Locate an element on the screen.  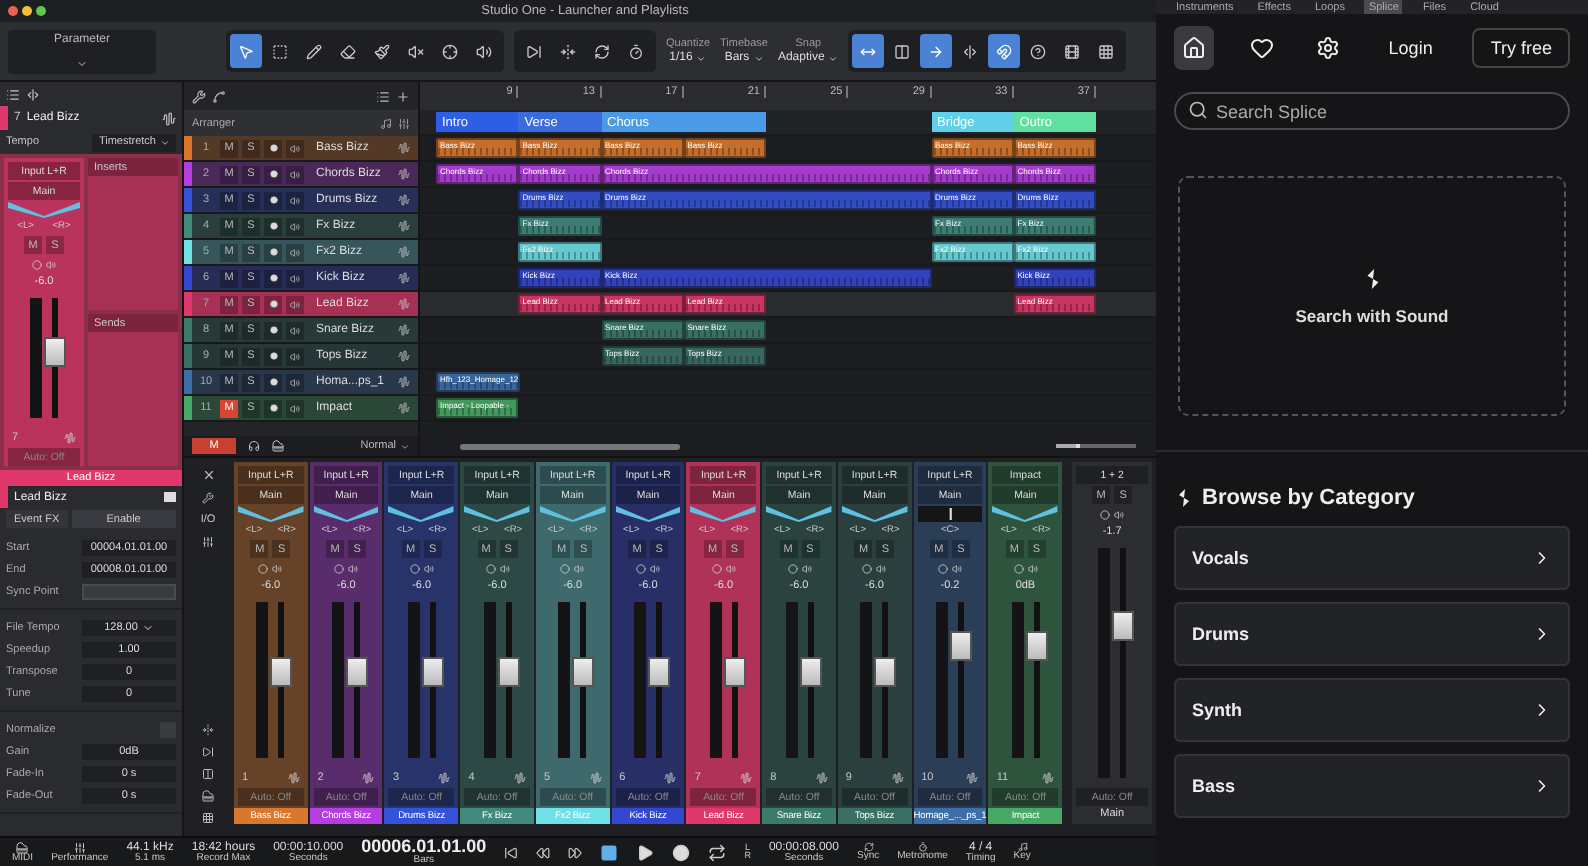
category-item: Vocals is located at coordinates (1372, 558).